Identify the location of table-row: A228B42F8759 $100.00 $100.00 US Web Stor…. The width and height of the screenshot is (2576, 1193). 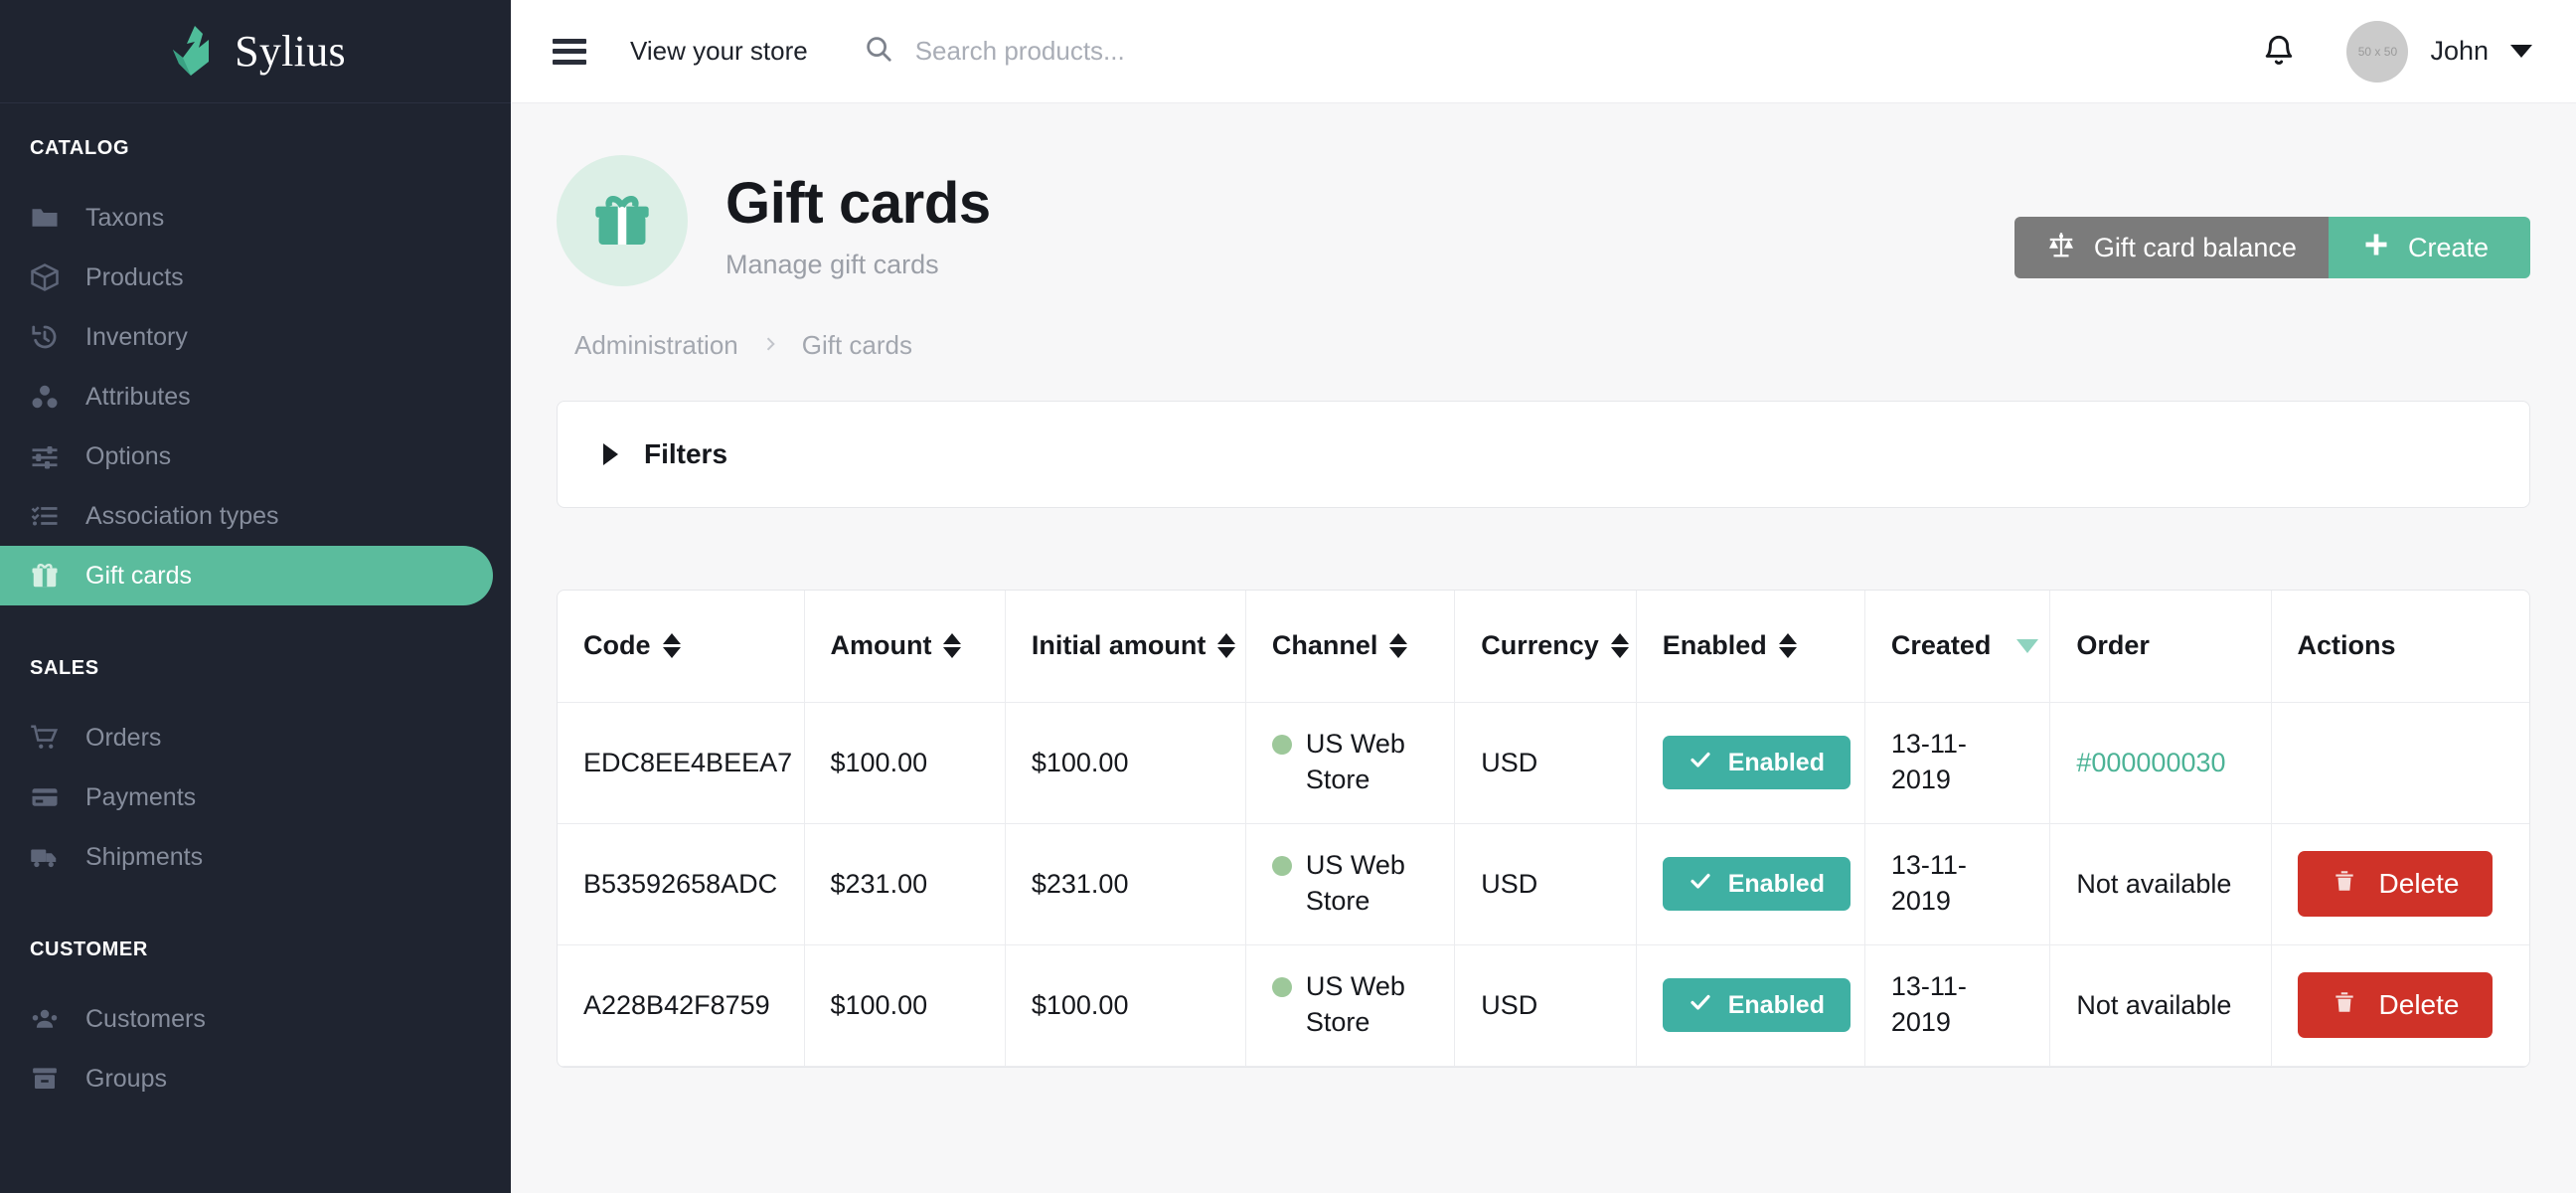
(1543, 1005).